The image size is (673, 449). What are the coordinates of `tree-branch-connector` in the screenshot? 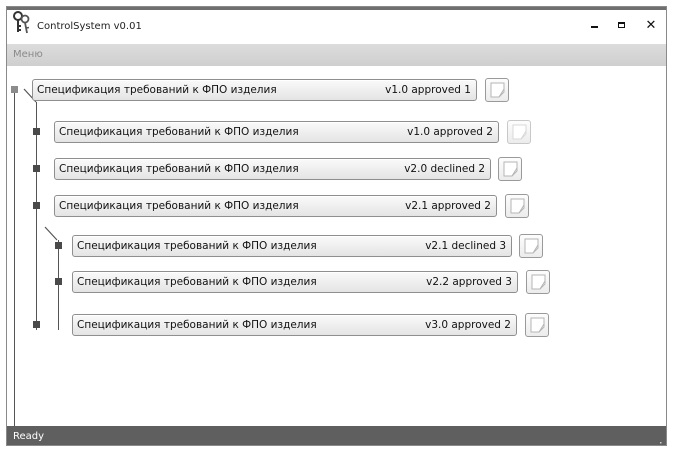 It's located at (51, 233).